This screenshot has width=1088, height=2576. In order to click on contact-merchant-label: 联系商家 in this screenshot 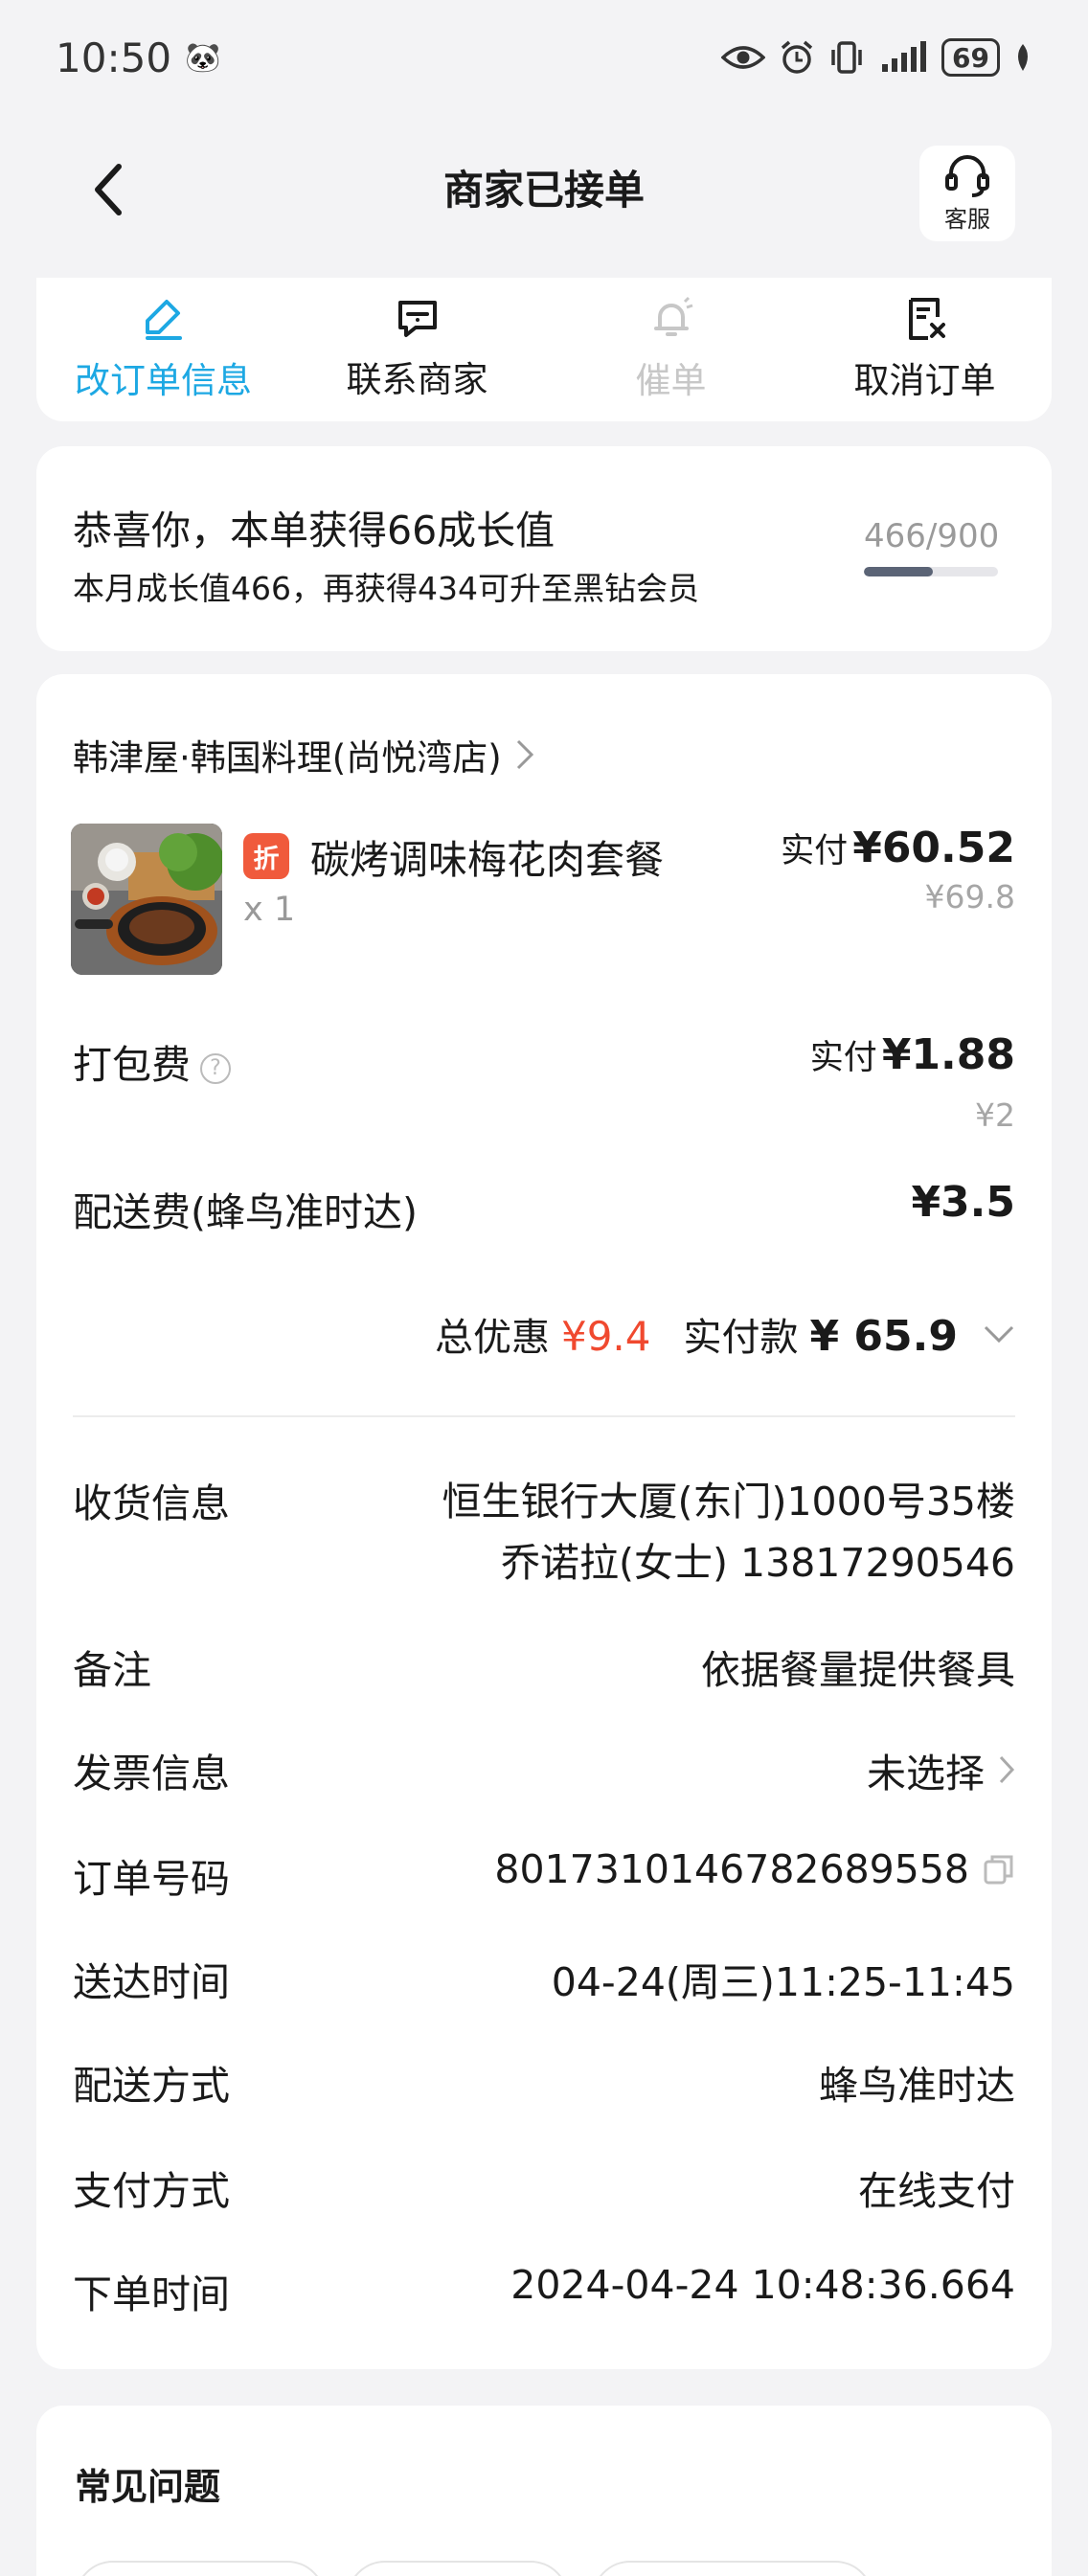, I will do `click(417, 379)`.